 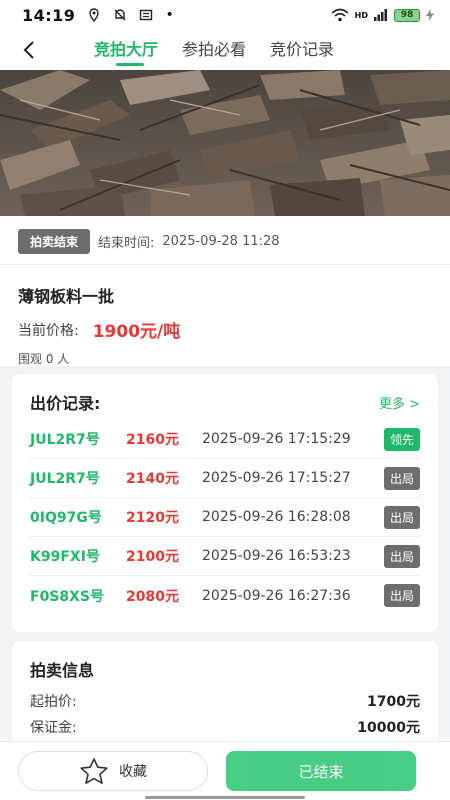 What do you see at coordinates (407, 15) in the screenshot?
I see `battery-indicator: 98` at bounding box center [407, 15].